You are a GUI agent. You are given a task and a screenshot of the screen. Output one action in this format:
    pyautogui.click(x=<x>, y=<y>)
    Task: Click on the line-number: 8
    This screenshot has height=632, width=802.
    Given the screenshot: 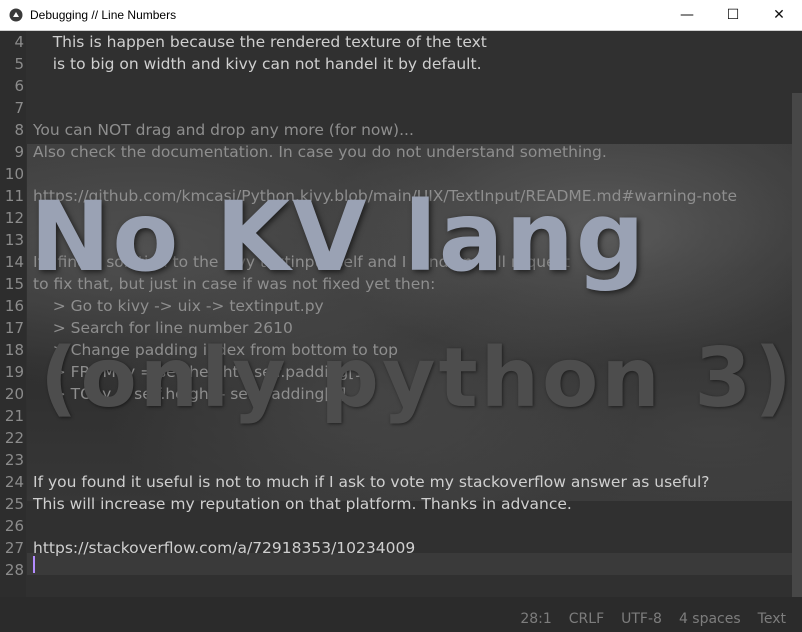 What is the action you would take?
    pyautogui.click(x=19, y=130)
    